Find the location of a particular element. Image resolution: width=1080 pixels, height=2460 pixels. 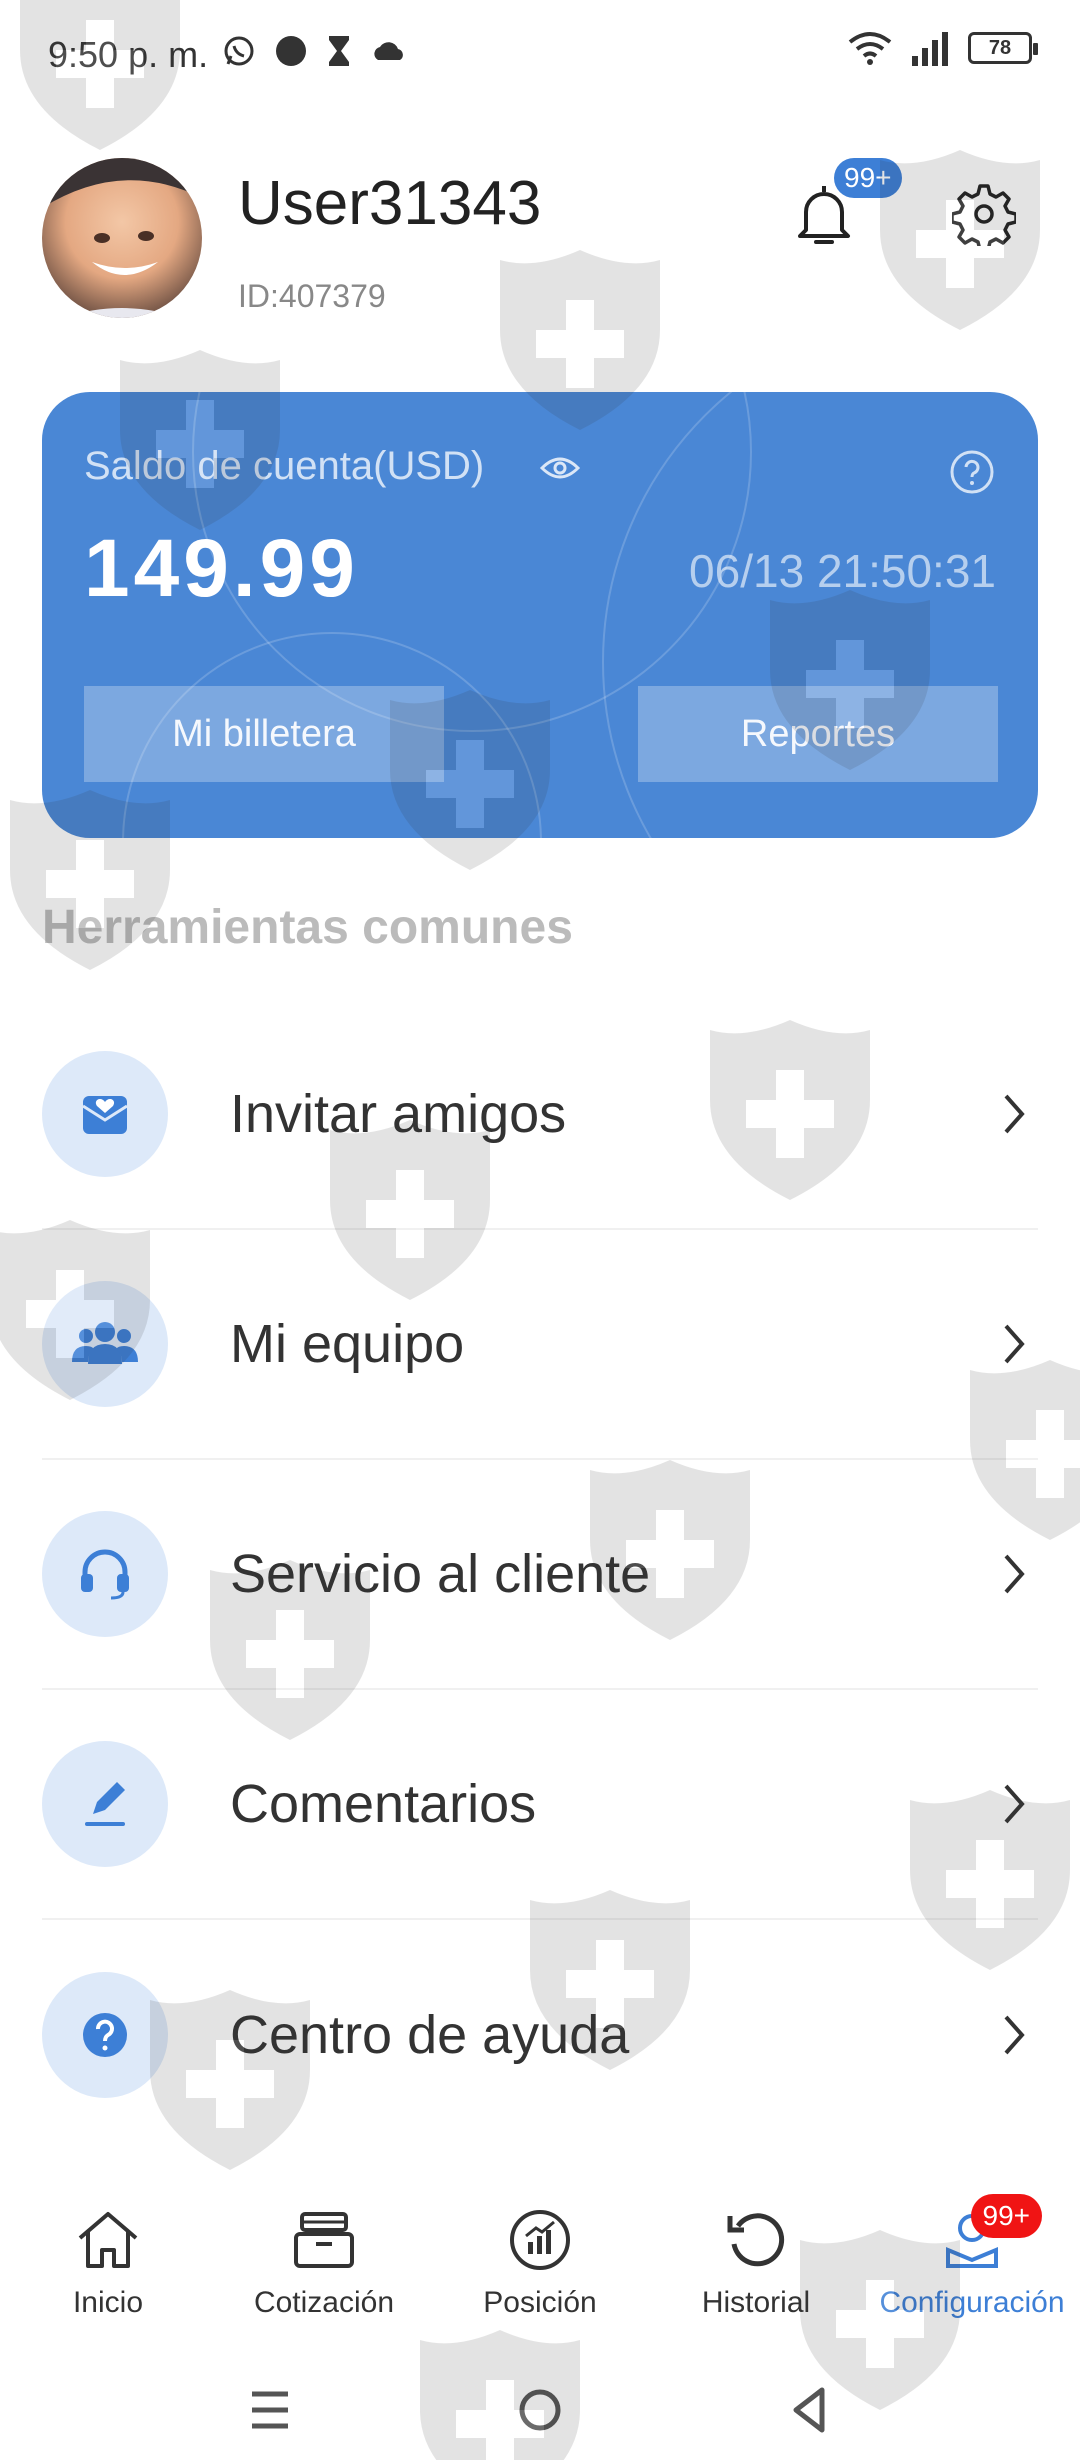

user-id: ID:407379 is located at coordinates (312, 296).